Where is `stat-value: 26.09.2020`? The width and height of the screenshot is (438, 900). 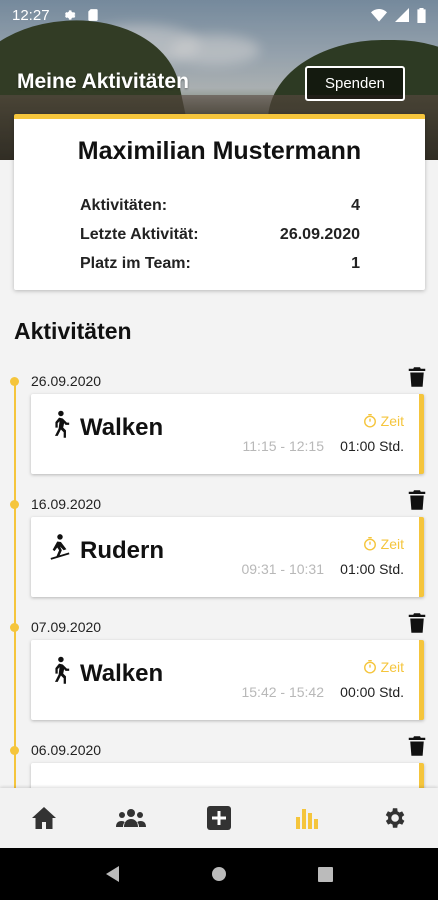
stat-value: 26.09.2020 is located at coordinates (319, 234).